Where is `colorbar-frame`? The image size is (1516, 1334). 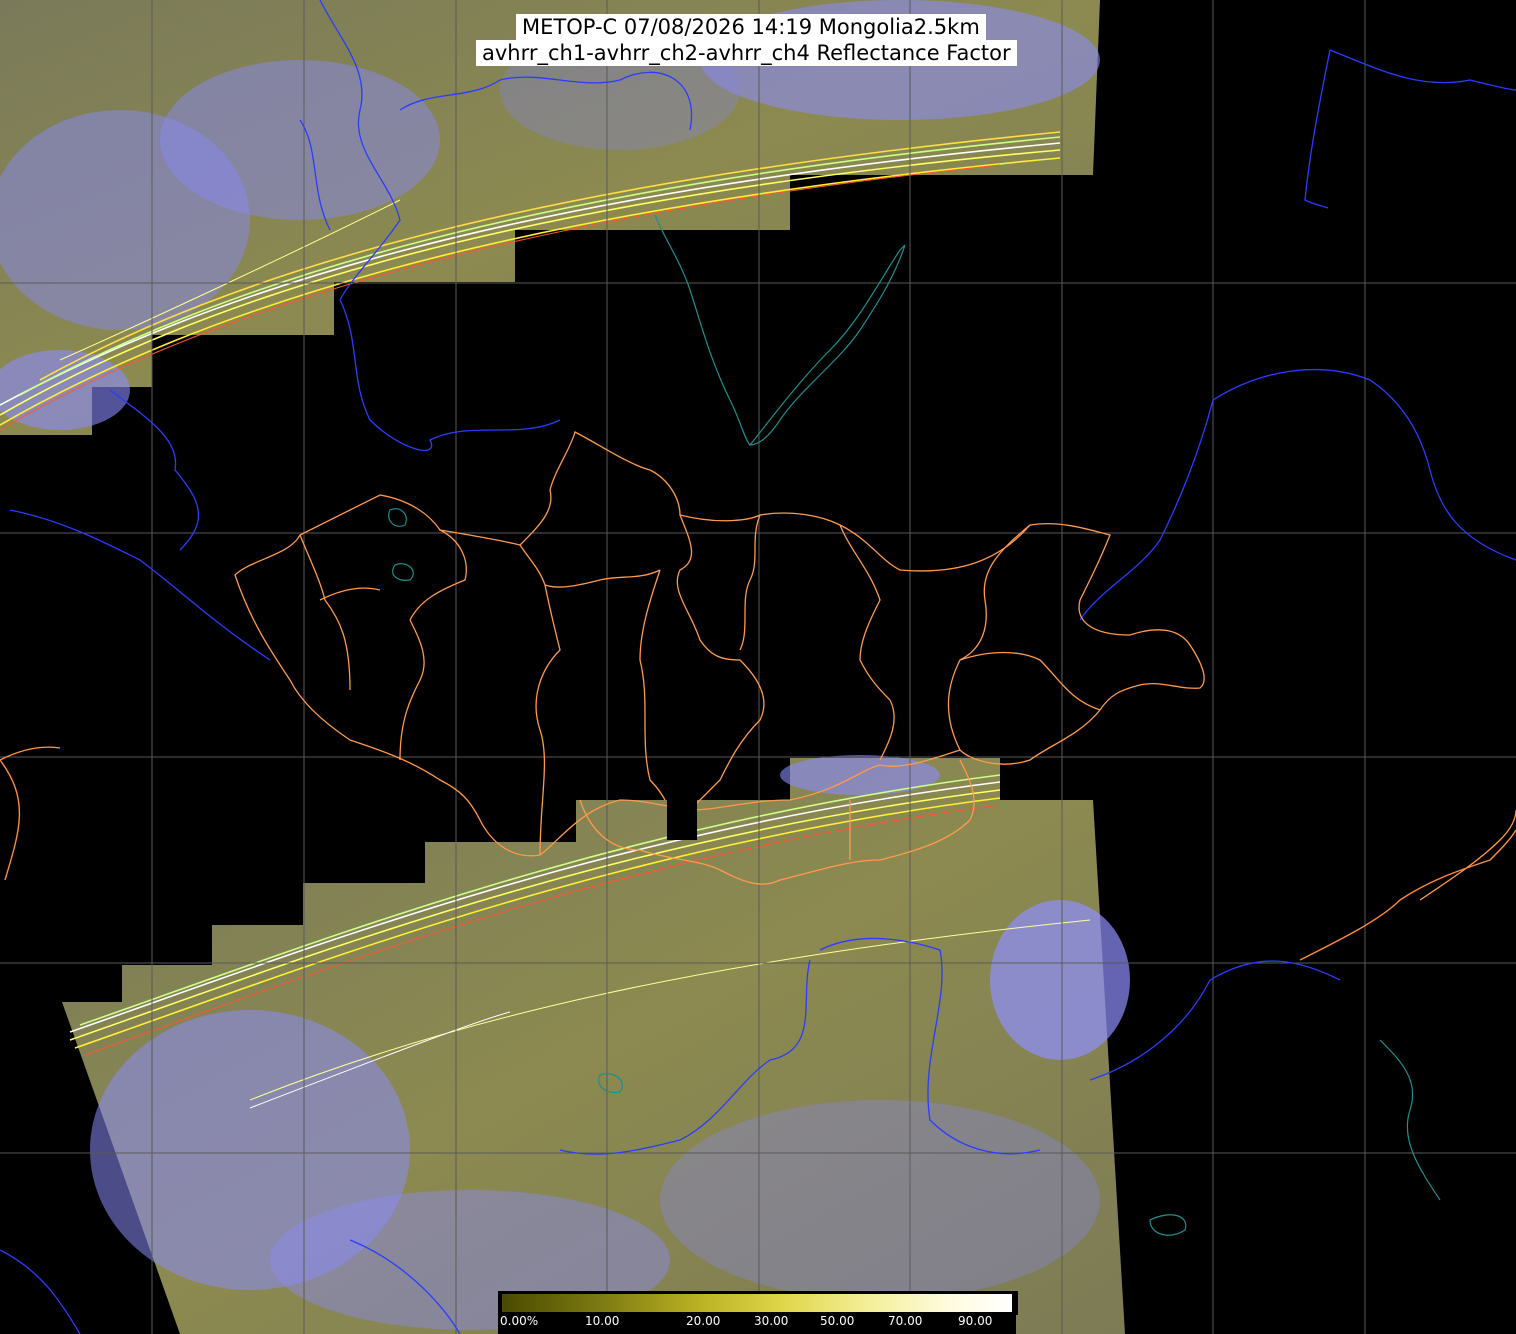
colorbar-frame is located at coordinates (758, 1303).